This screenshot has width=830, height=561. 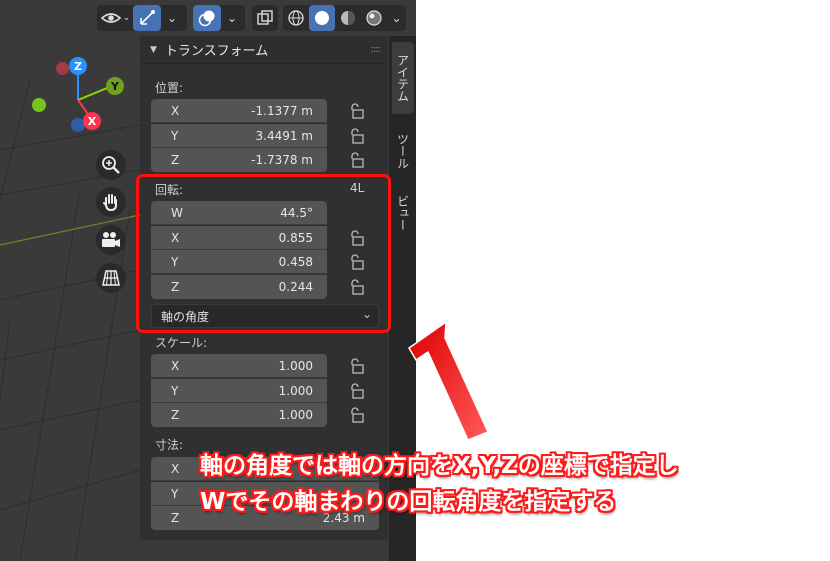 What do you see at coordinates (374, 18) in the screenshot?
I see `rendered-icon` at bounding box center [374, 18].